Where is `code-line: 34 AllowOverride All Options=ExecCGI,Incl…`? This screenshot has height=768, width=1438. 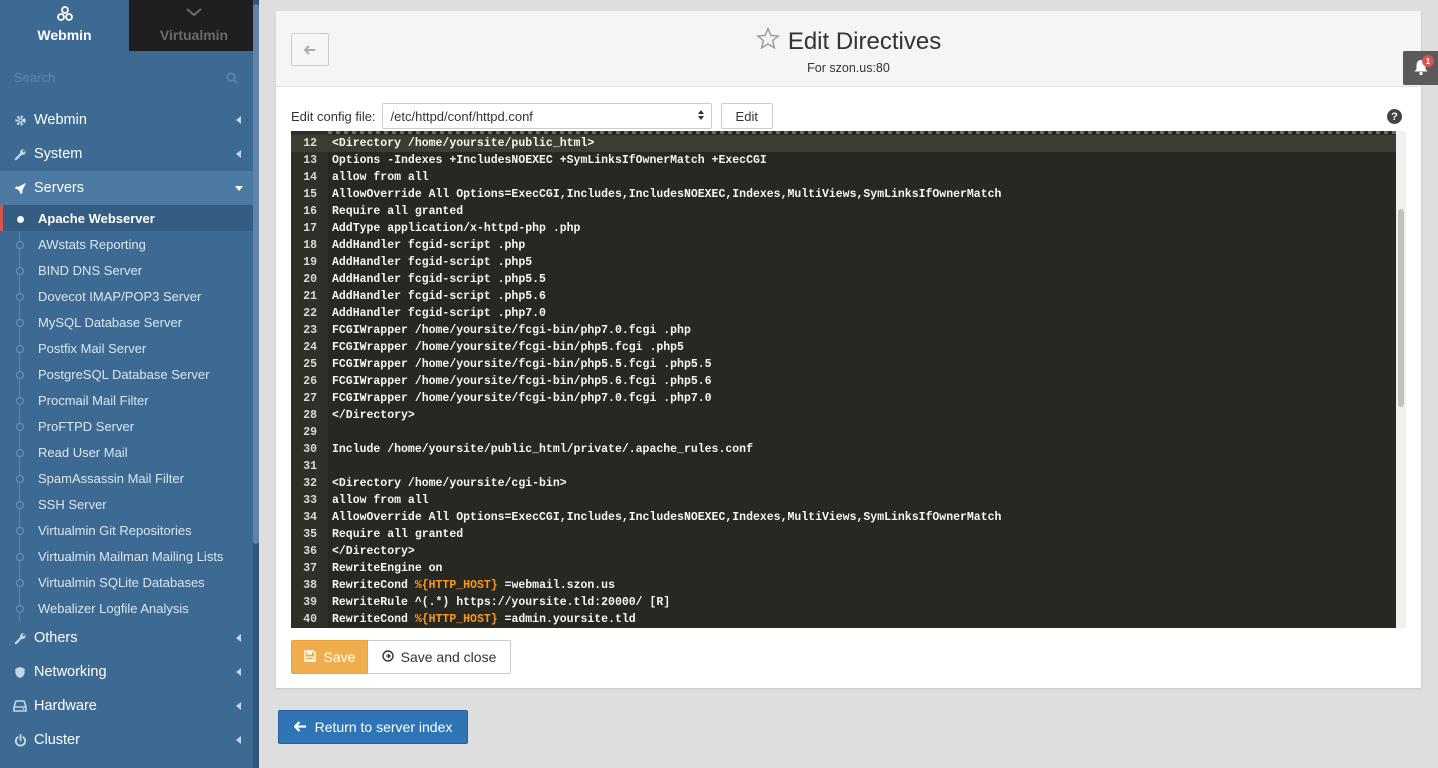
code-line: 34 AllowOverride All Options=ExecCGI,Incl… is located at coordinates (843, 517).